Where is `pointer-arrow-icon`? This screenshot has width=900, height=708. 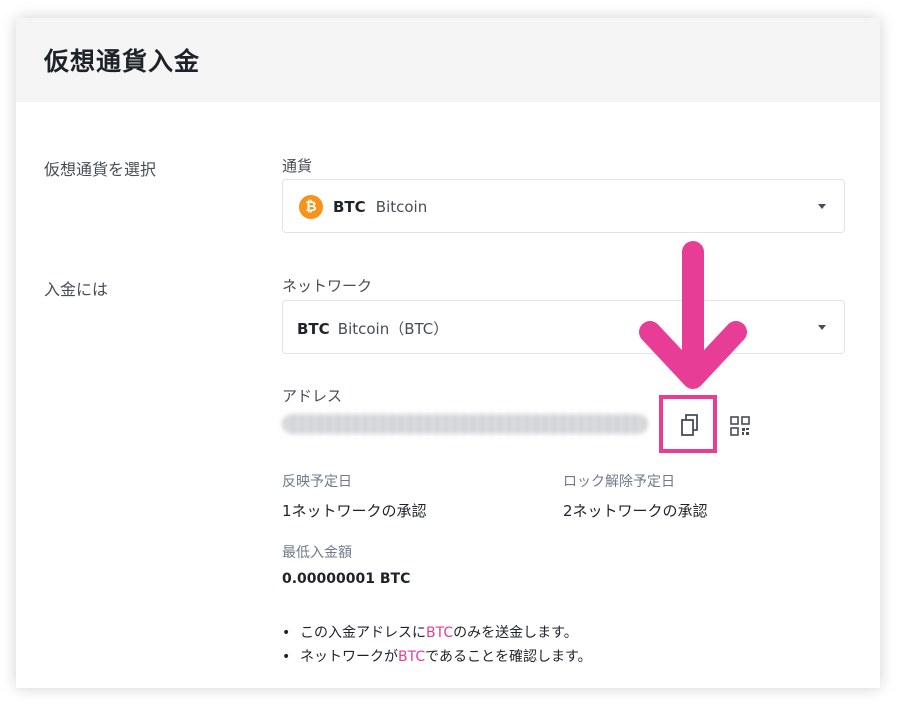
pointer-arrow-icon is located at coordinates (693, 315).